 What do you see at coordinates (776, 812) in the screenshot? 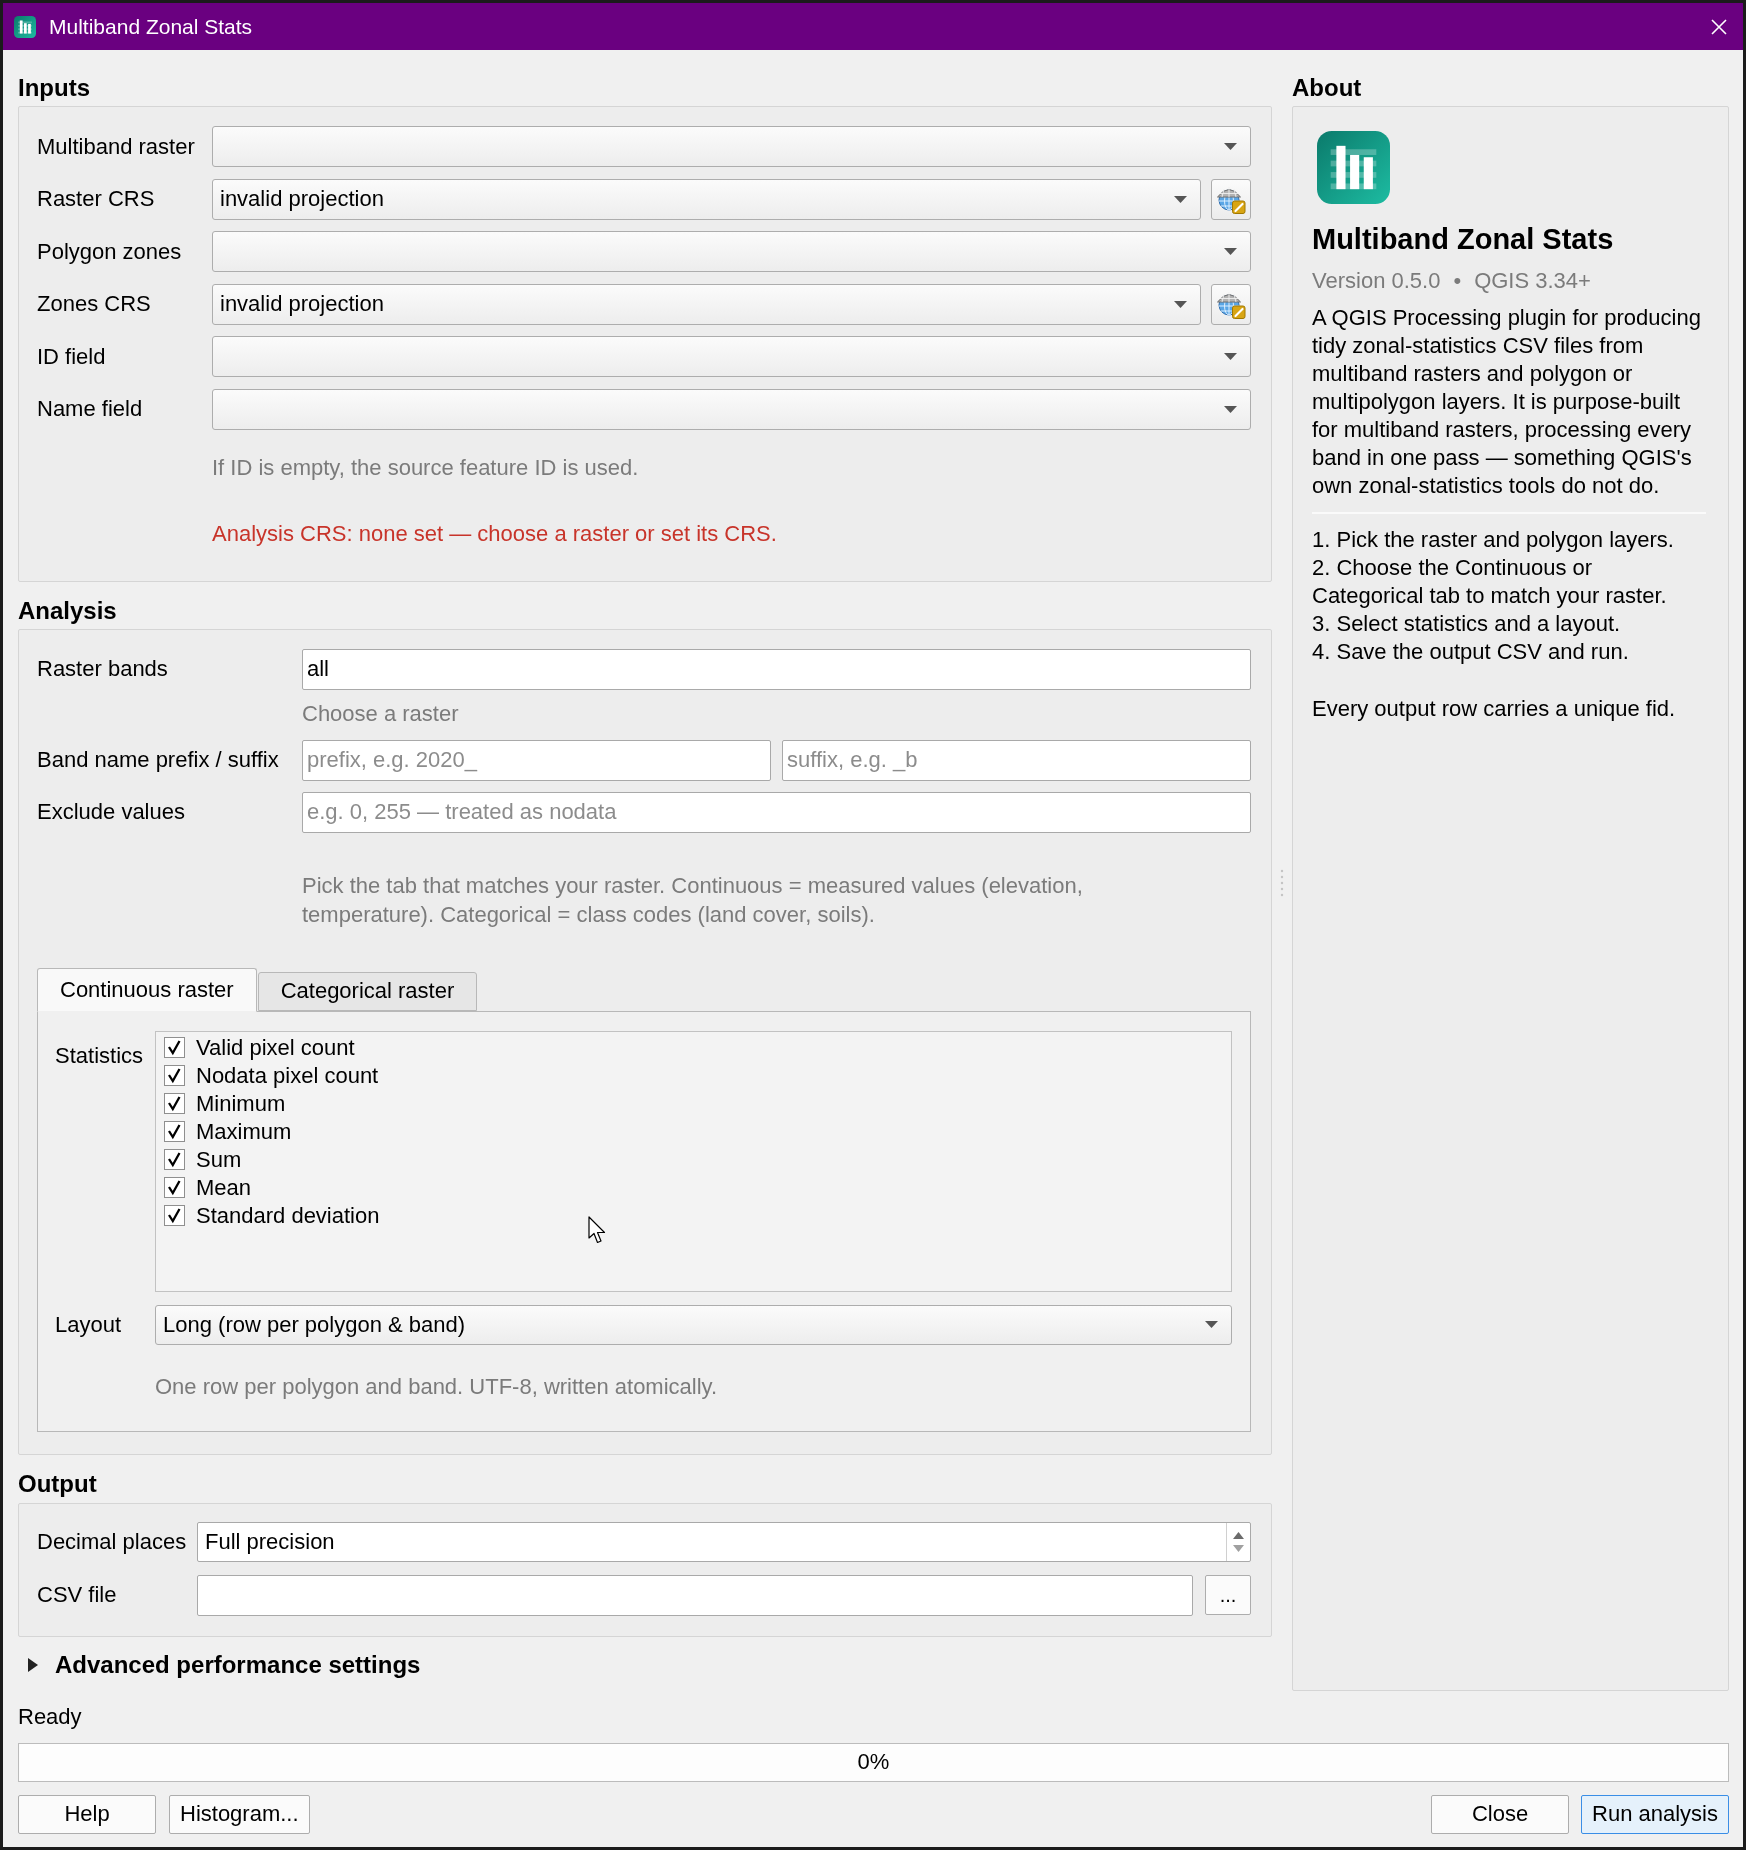
I see `text-field: e.g. 0, 255 — treated as nodata` at bounding box center [776, 812].